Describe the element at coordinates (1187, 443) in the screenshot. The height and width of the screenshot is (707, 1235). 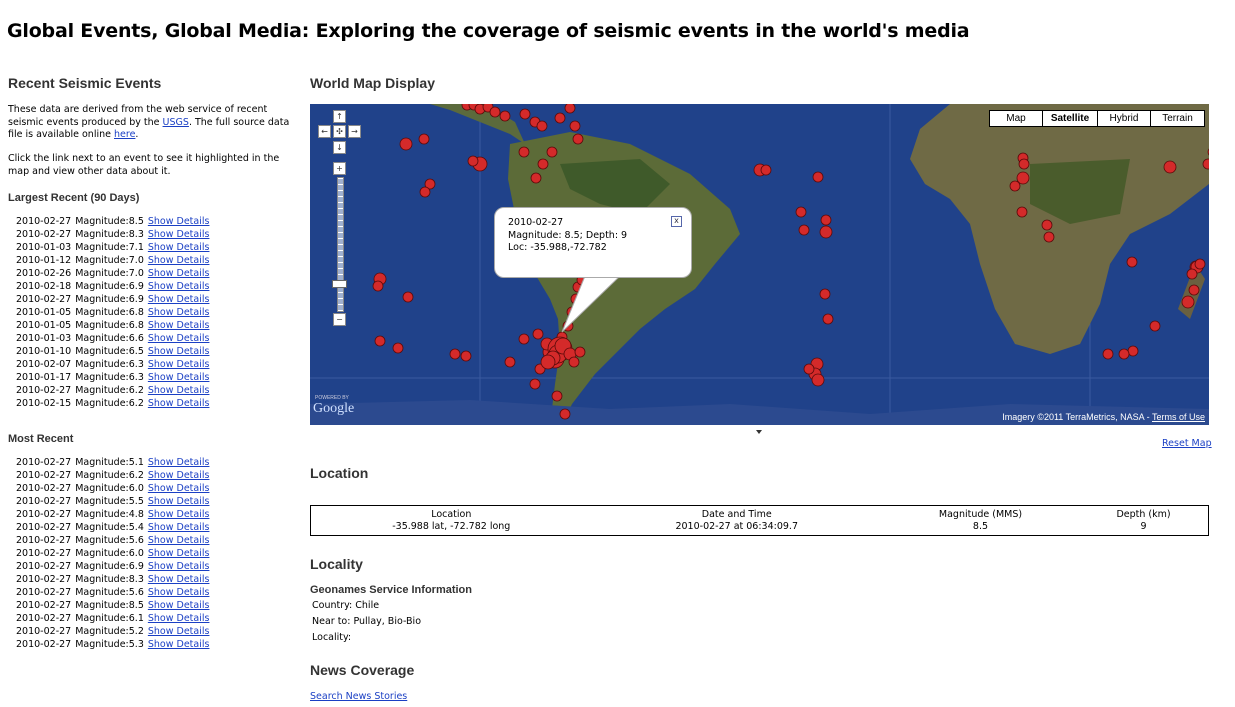
I see `reset-map-link: Reset Map` at that location.